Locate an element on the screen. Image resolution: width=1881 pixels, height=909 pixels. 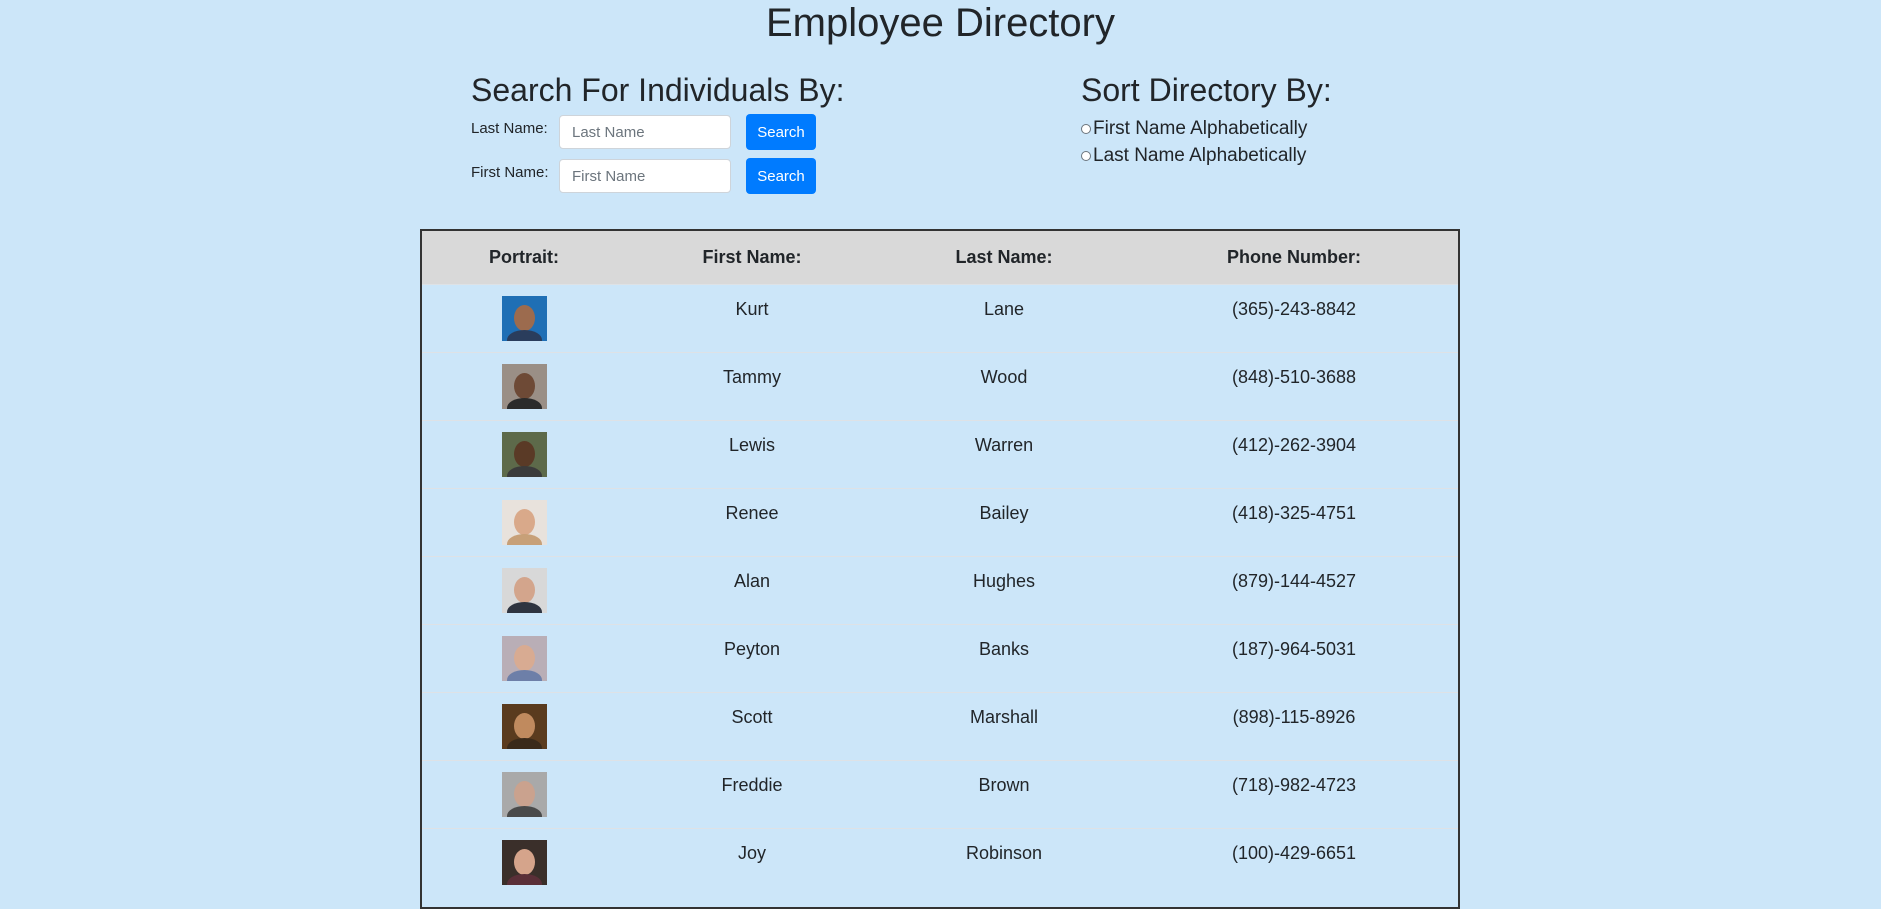
sort-first-name-radio is located at coordinates (1086, 129).